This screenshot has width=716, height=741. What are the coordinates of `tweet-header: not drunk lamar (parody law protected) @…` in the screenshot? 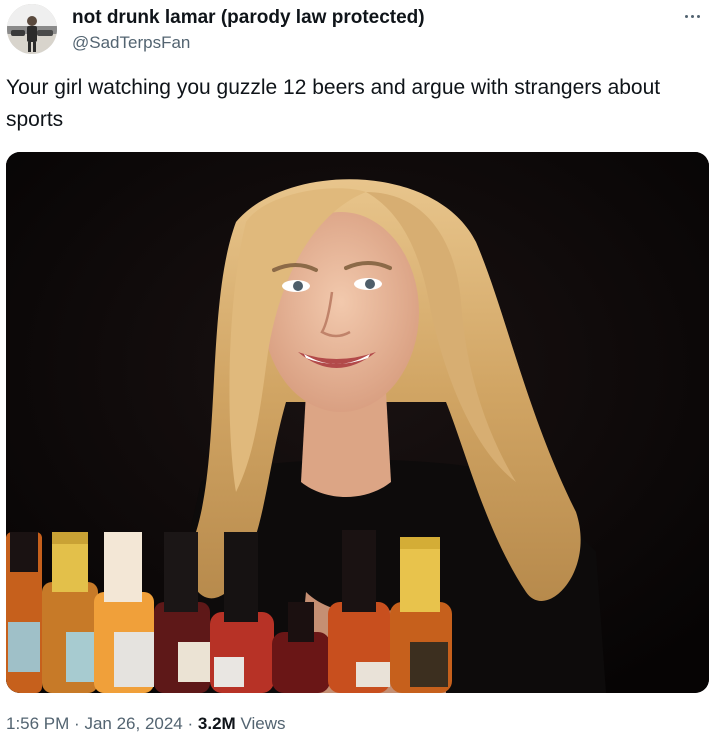 It's located at (358, 32).